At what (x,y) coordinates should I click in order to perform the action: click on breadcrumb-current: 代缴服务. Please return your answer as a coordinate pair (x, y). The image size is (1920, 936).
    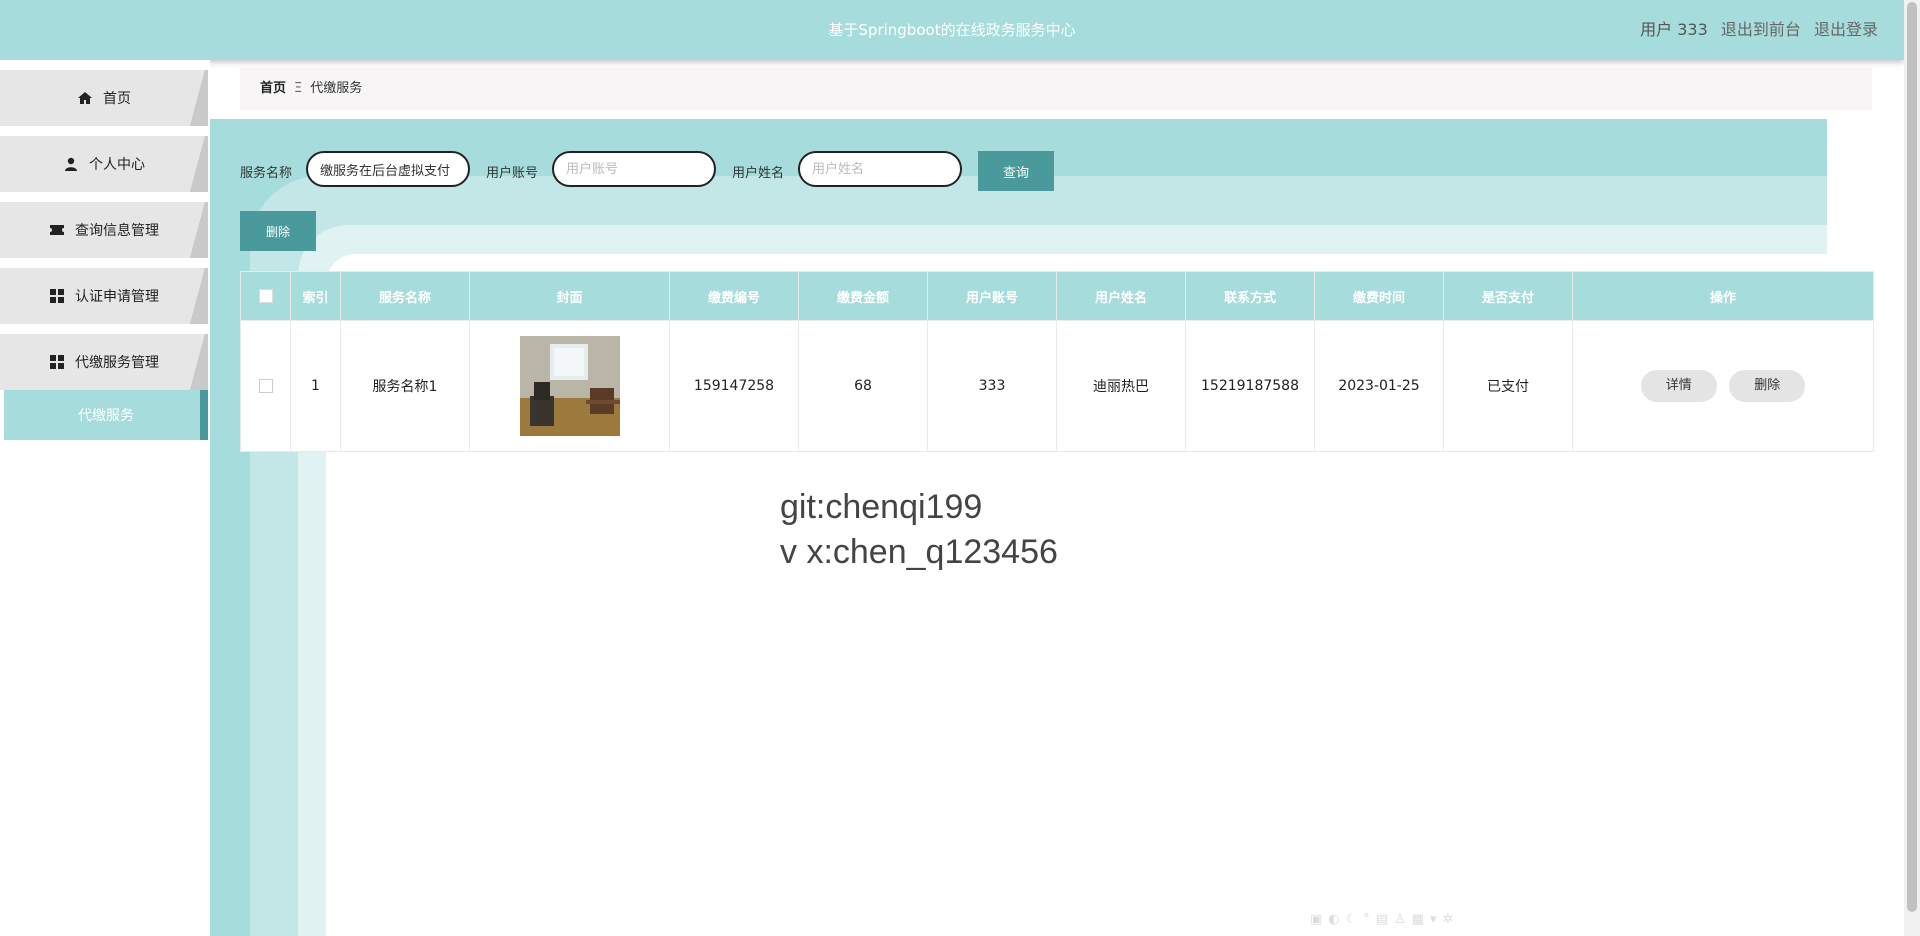
    Looking at the image, I should click on (336, 88).